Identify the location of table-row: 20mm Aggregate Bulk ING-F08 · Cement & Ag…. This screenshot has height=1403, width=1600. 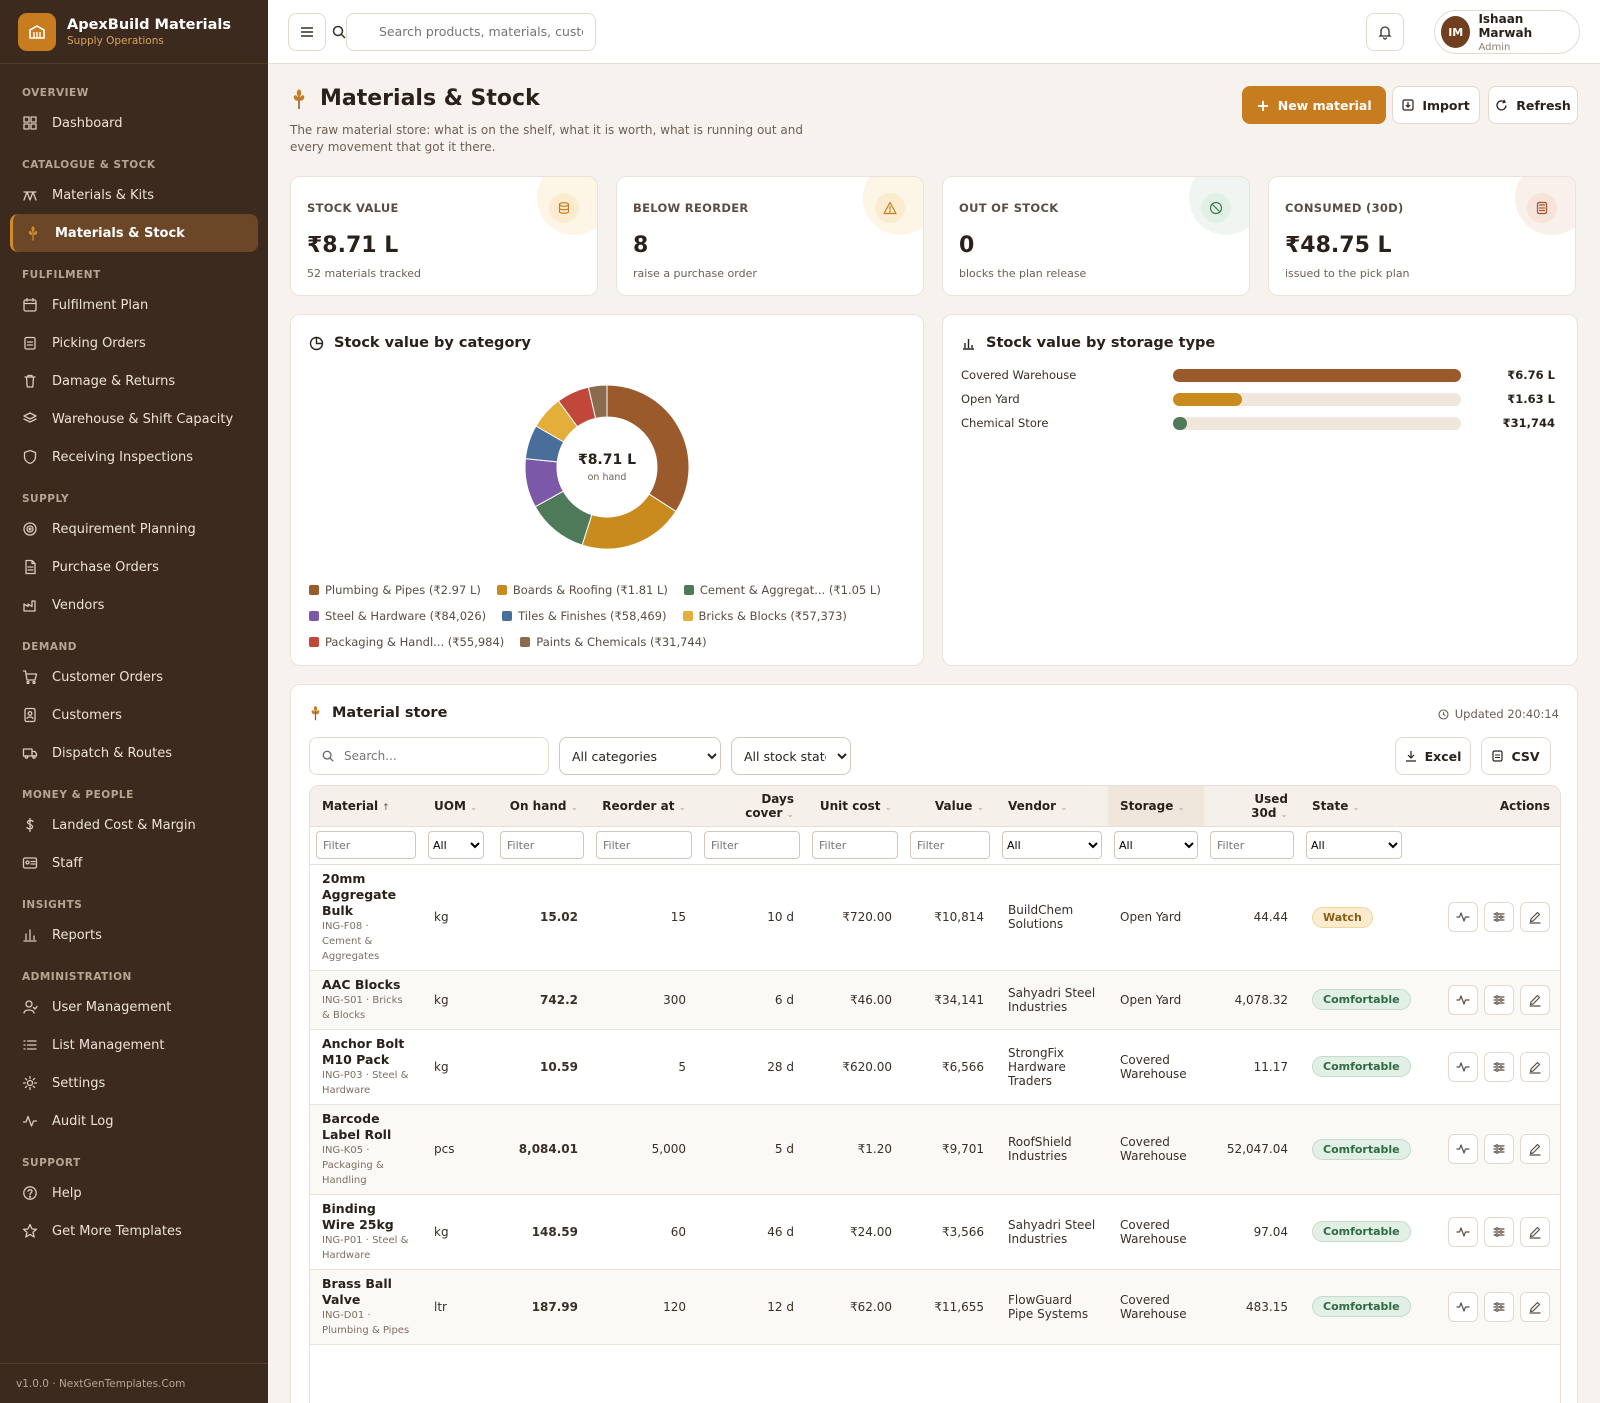
(935, 917).